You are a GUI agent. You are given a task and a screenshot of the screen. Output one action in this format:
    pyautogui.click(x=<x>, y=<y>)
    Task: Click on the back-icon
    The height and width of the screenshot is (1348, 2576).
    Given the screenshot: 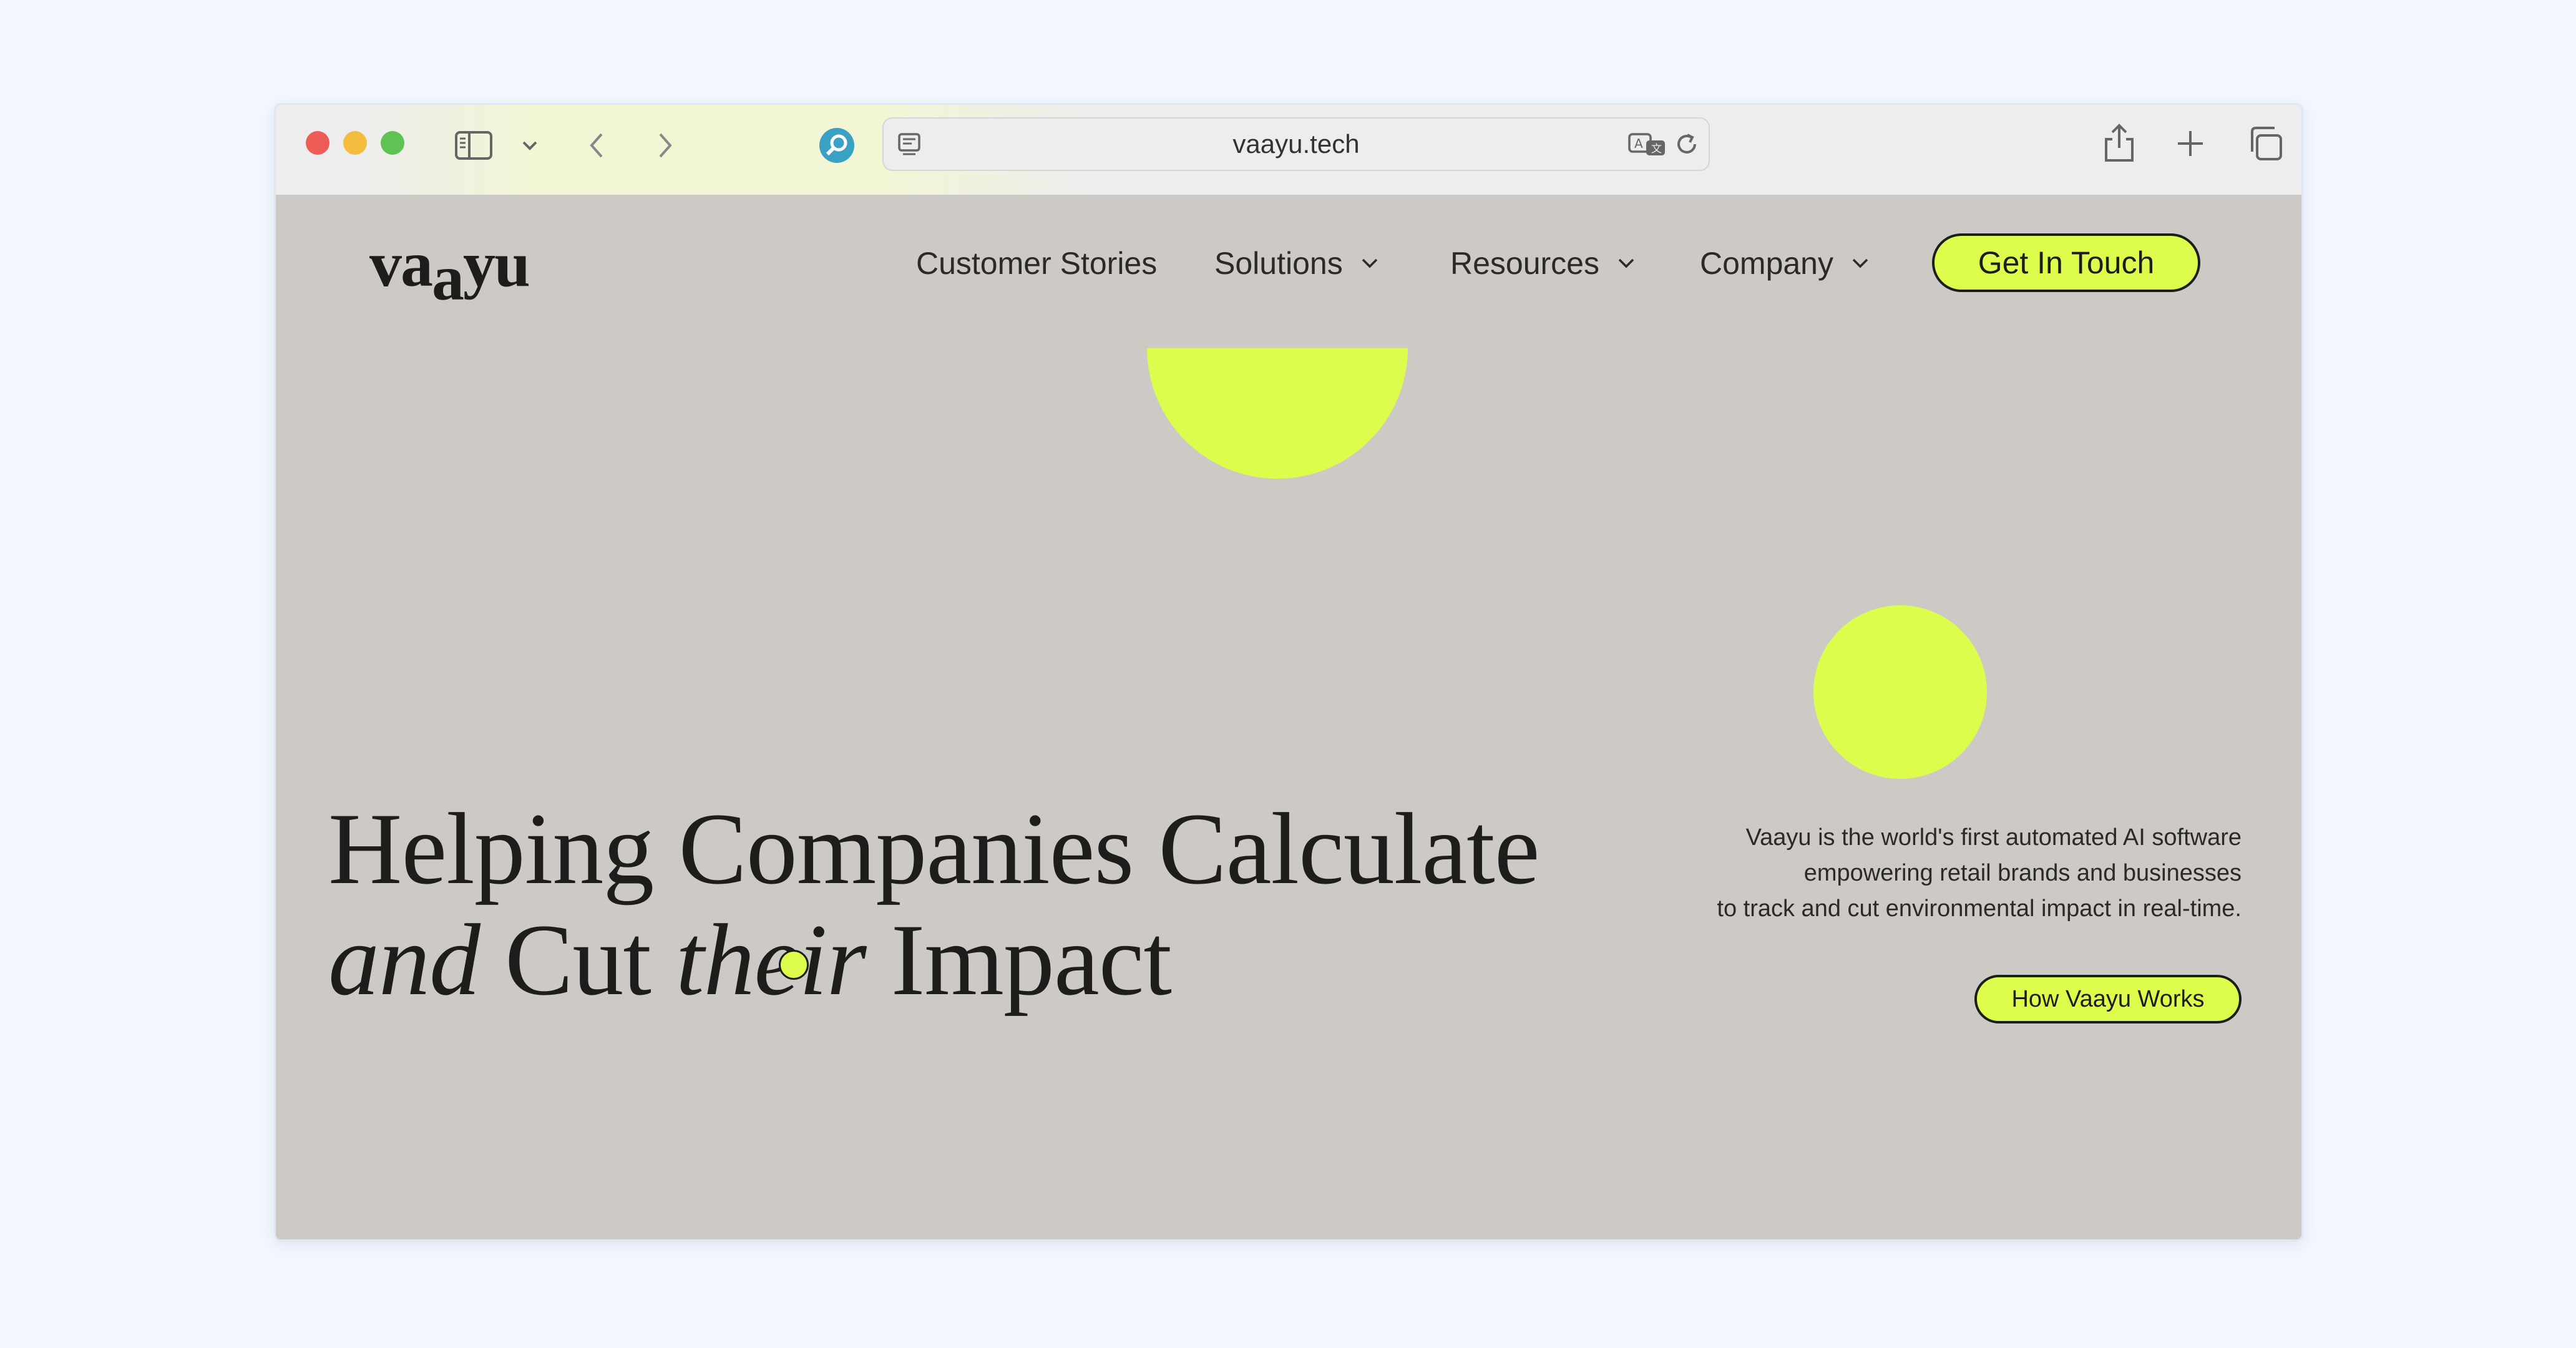 What is the action you would take?
    pyautogui.click(x=596, y=145)
    